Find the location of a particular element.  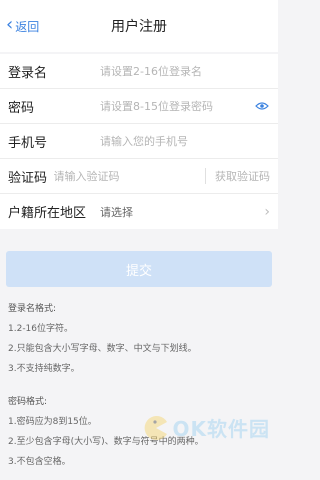

note-title: 登录名格式: is located at coordinates (32, 309).